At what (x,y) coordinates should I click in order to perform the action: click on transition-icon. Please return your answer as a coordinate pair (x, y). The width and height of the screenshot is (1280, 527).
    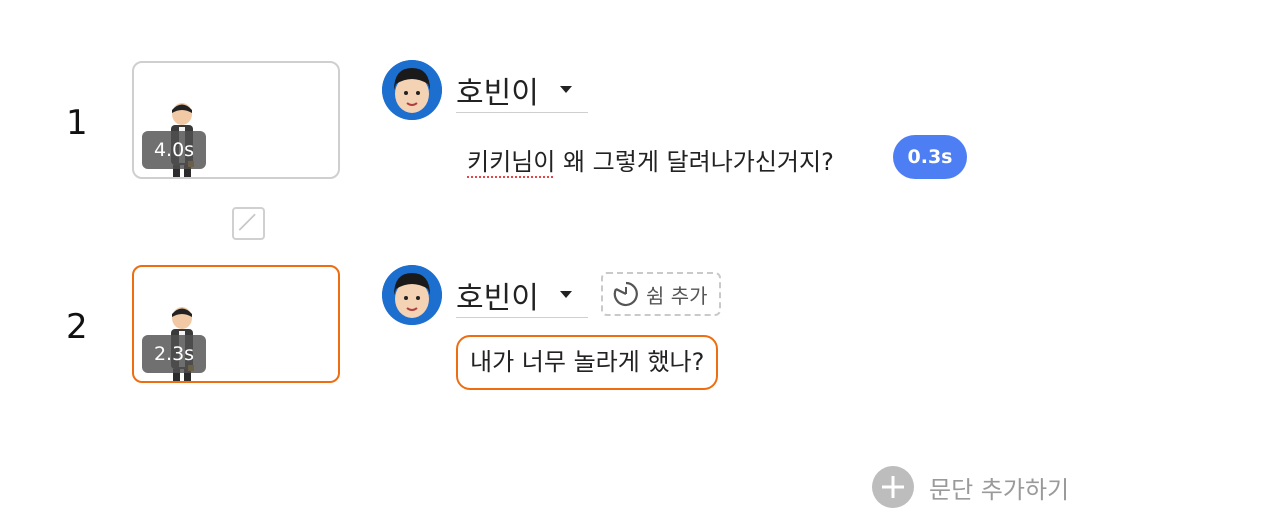
    Looking at the image, I should click on (248, 223).